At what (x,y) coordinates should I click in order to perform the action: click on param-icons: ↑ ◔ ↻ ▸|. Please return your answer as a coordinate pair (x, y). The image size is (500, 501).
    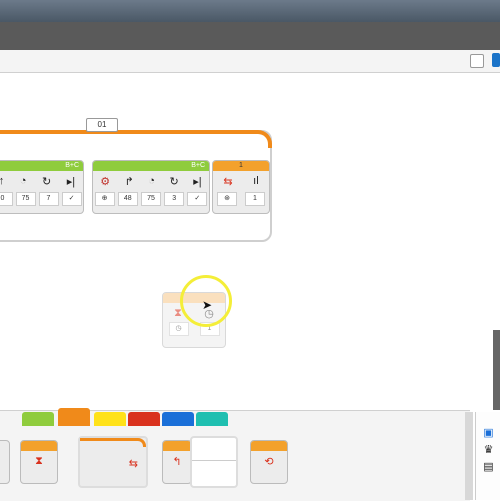
    Looking at the image, I should click on (41, 179).